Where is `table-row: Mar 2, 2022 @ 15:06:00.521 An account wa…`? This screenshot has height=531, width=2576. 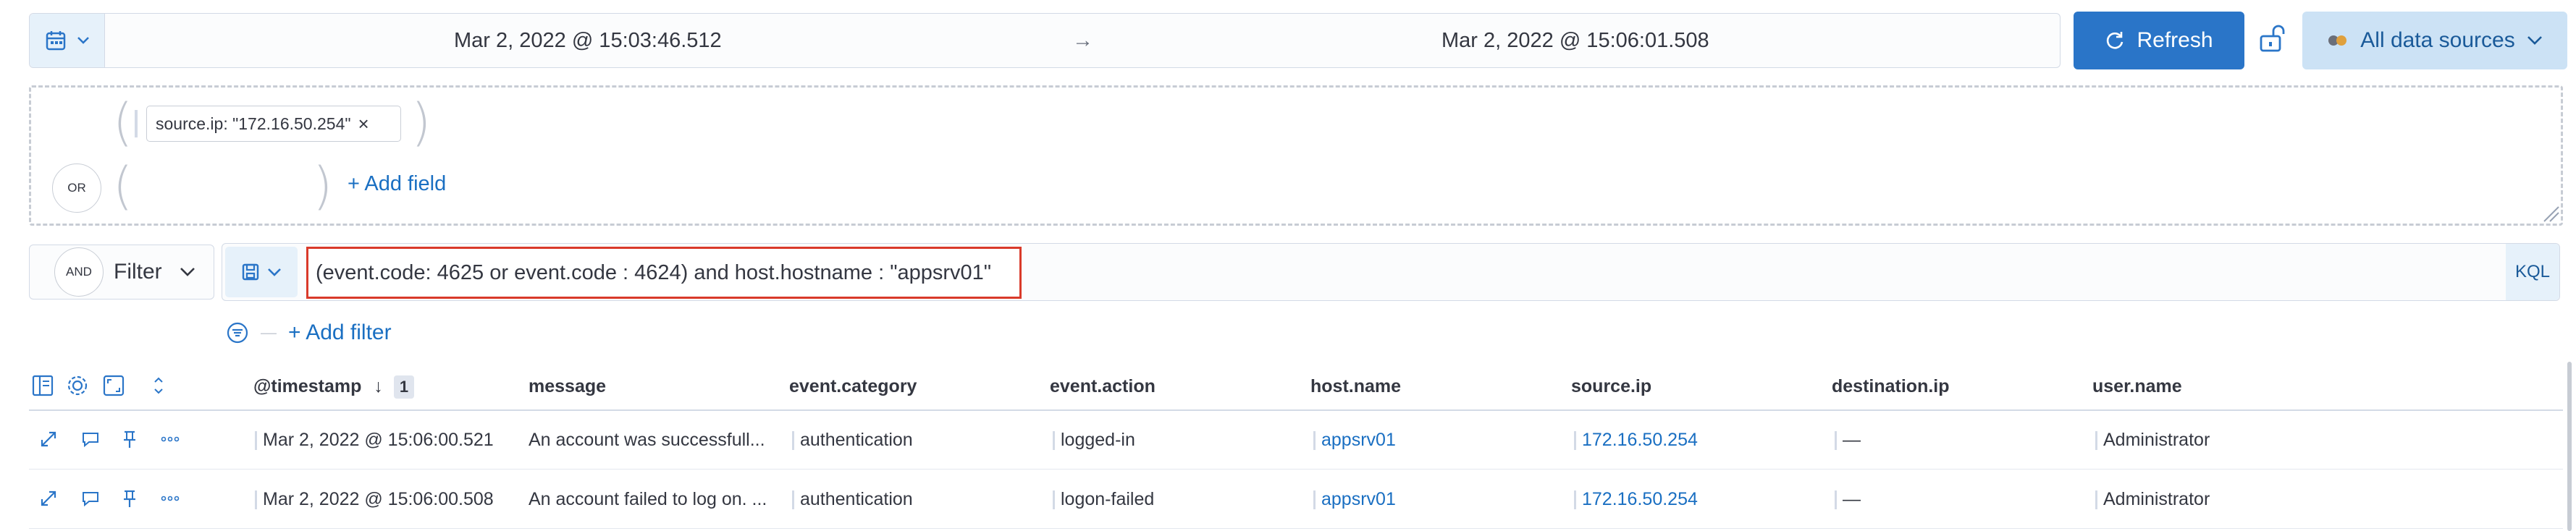
table-row: Mar 2, 2022 @ 15:06:00.521 An account wa… is located at coordinates (1296, 440).